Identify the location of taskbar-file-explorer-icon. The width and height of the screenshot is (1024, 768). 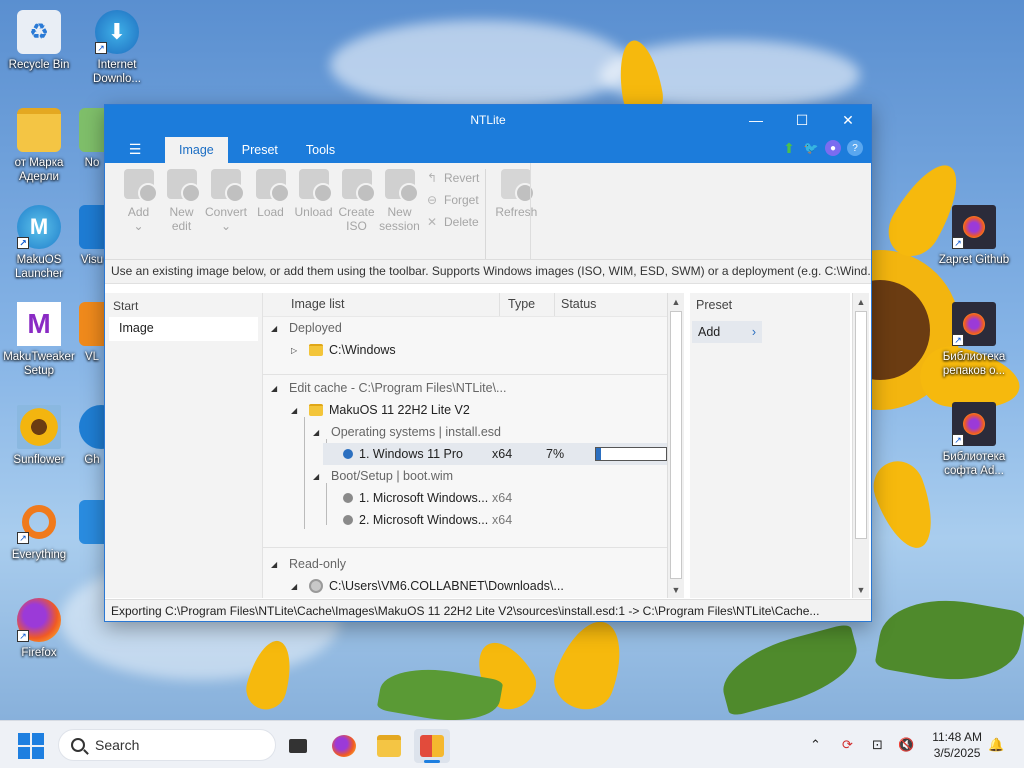
(389, 746).